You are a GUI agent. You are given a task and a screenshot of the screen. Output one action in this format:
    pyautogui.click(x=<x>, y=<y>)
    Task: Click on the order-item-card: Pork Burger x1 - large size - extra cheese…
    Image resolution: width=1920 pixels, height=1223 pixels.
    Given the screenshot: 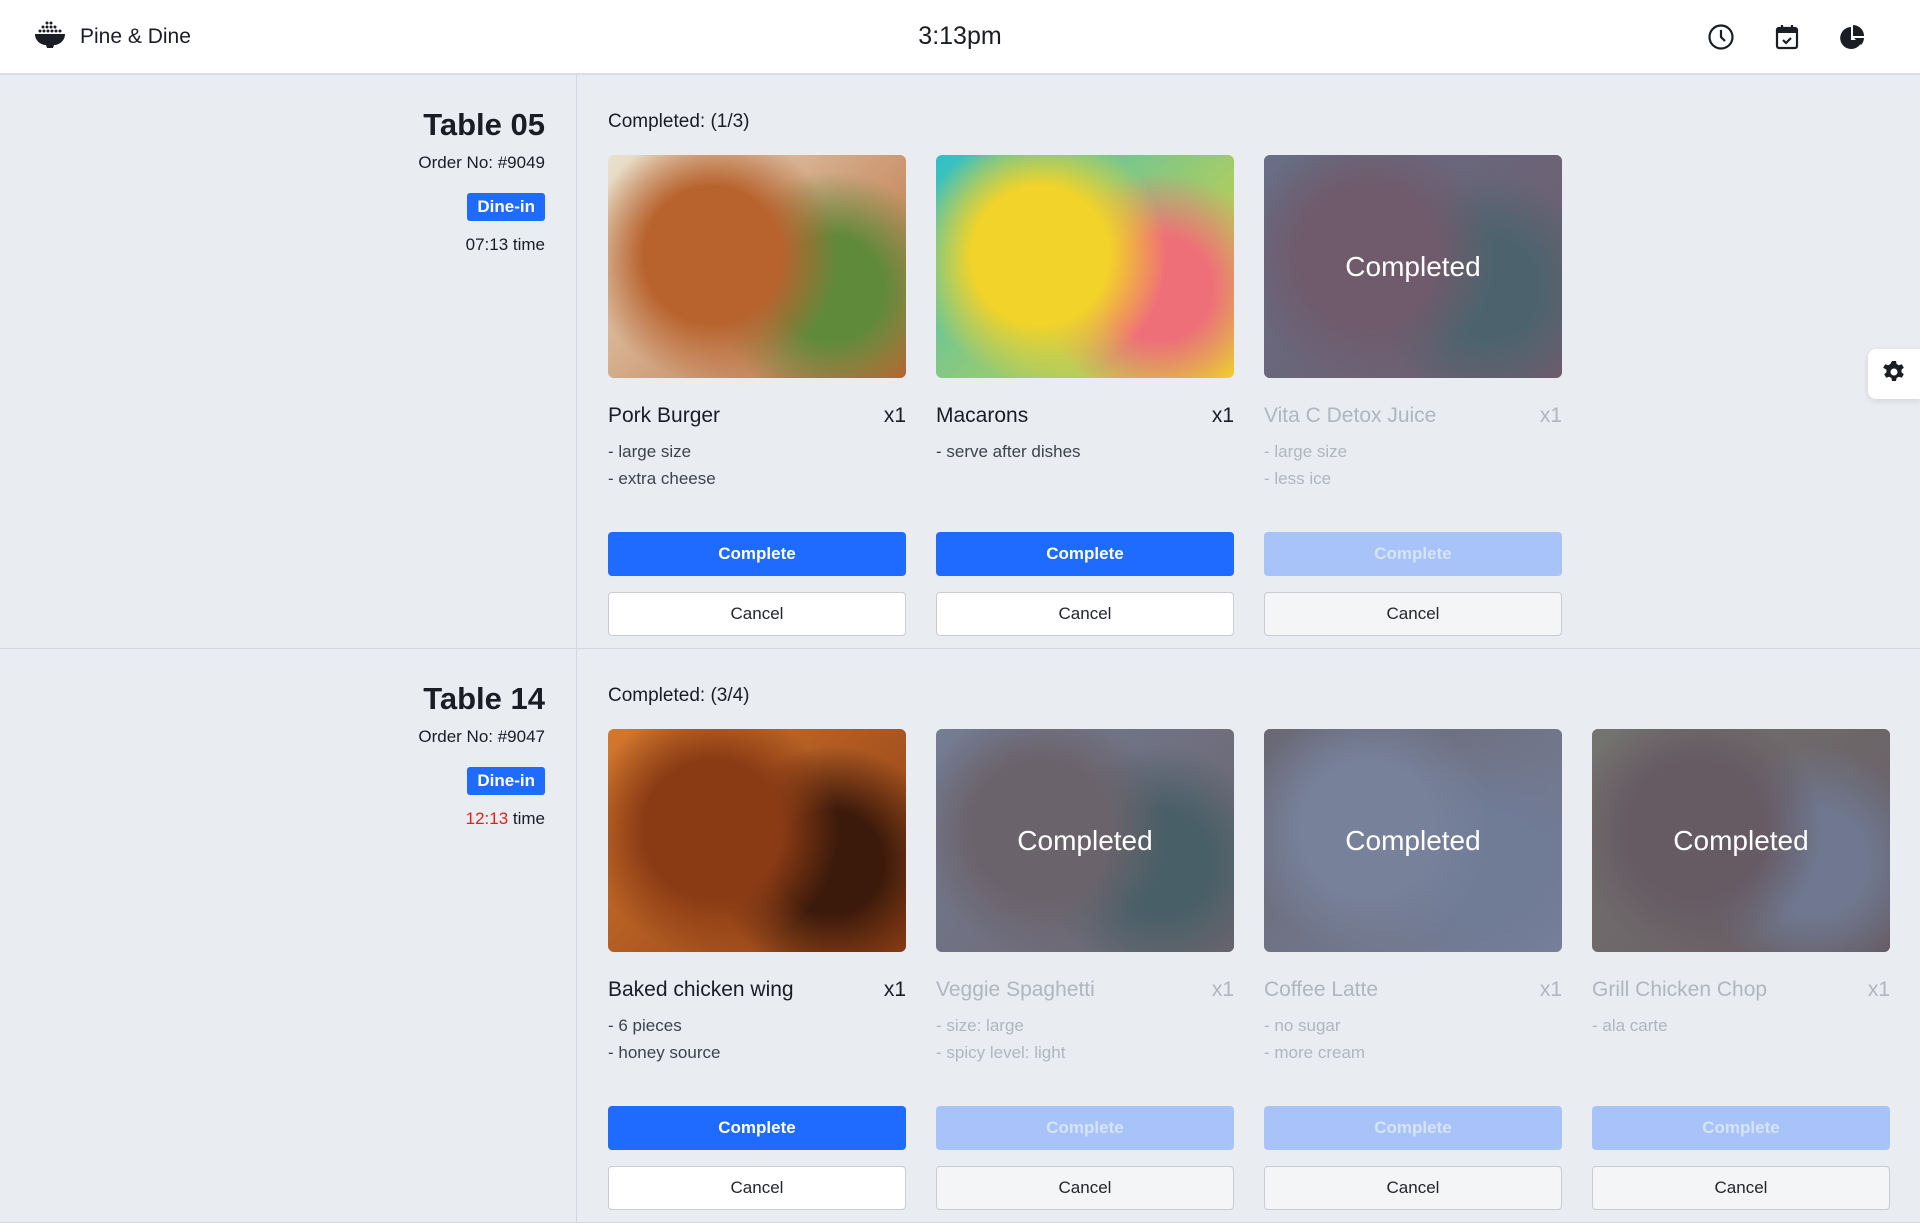 What is the action you would take?
    pyautogui.click(x=757, y=395)
    